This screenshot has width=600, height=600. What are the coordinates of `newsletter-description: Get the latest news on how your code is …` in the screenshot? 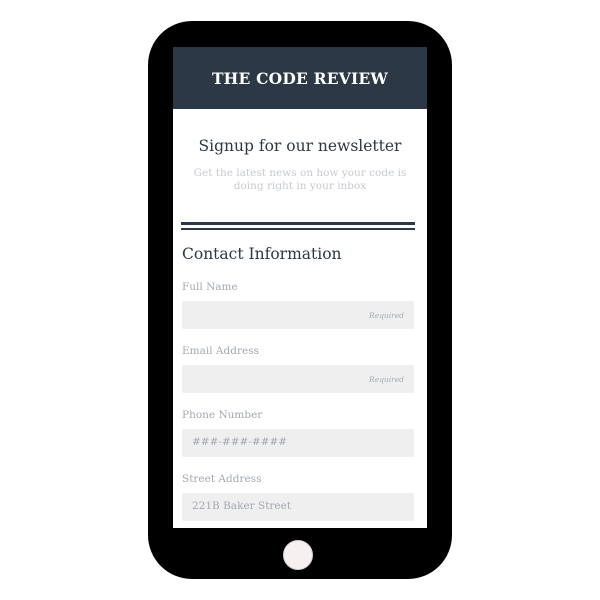 It's located at (300, 179).